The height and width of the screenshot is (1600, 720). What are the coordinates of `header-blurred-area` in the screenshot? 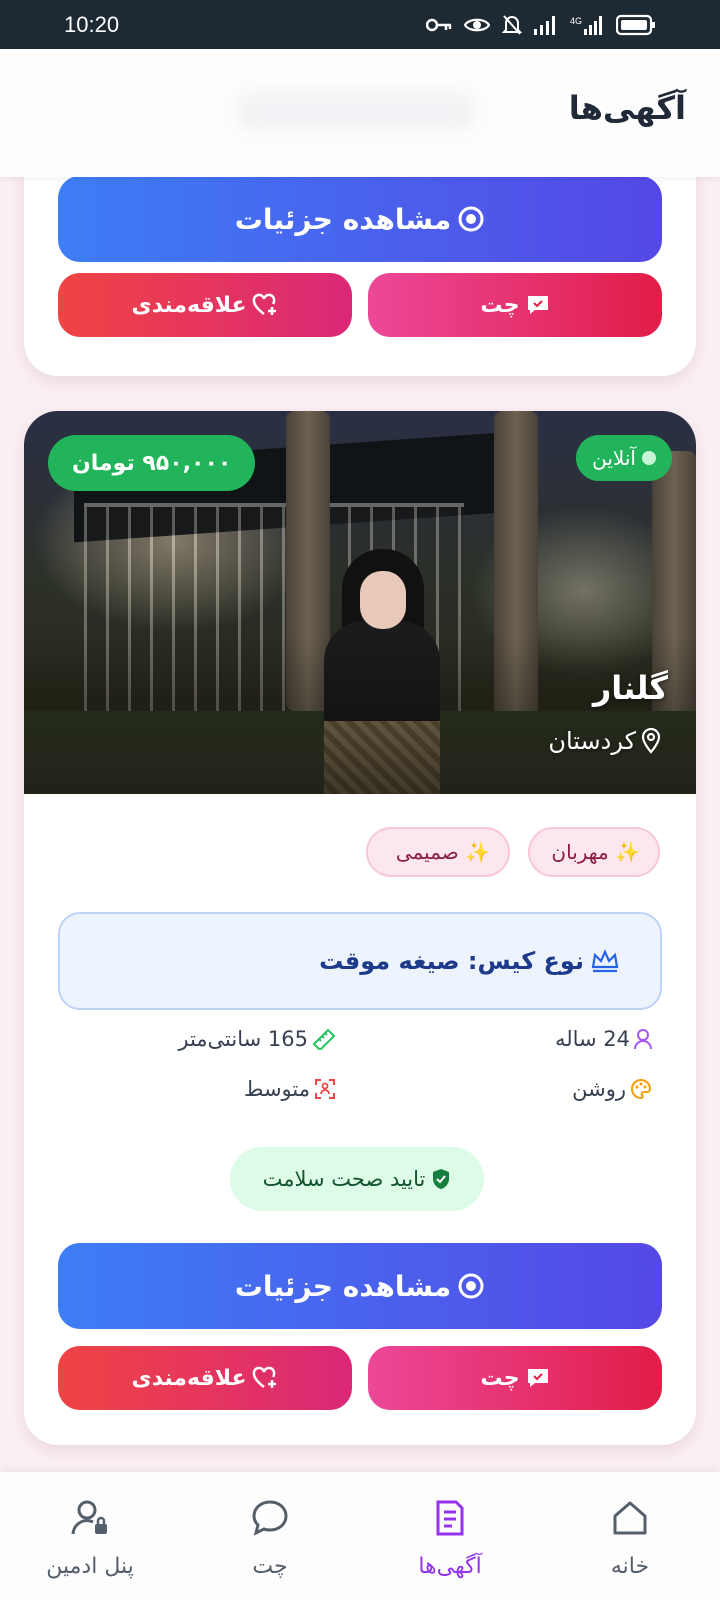 It's located at (356, 111).